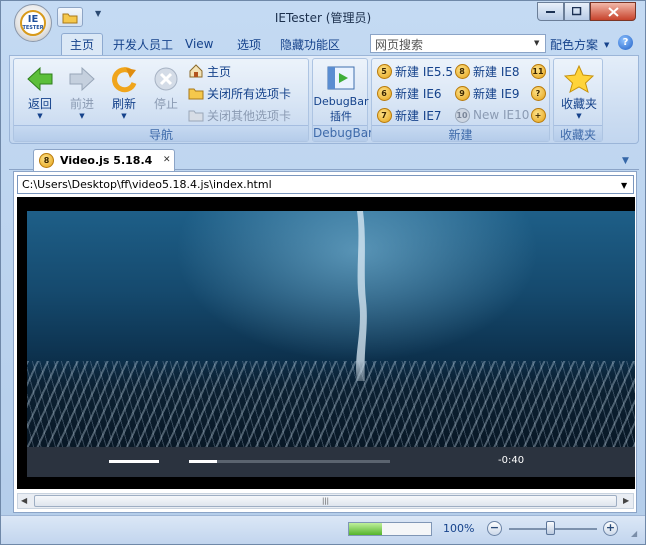  I want to click on color-scheme-menu: 配色方案, so click(574, 44).